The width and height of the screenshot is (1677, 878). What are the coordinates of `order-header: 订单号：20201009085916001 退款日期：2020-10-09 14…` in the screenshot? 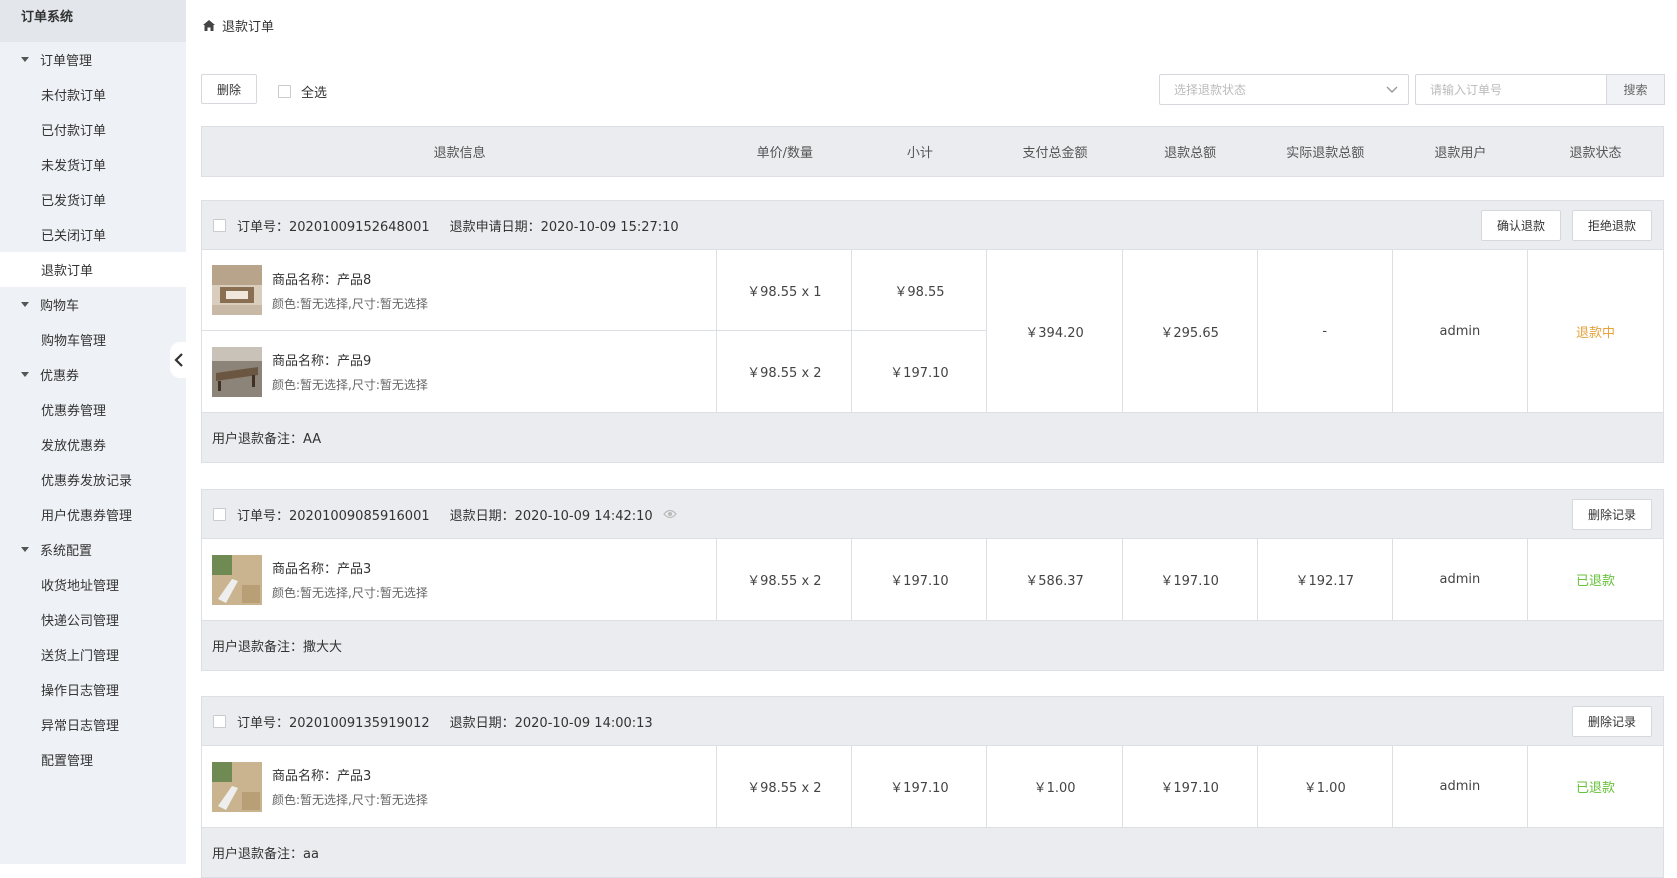 It's located at (932, 514).